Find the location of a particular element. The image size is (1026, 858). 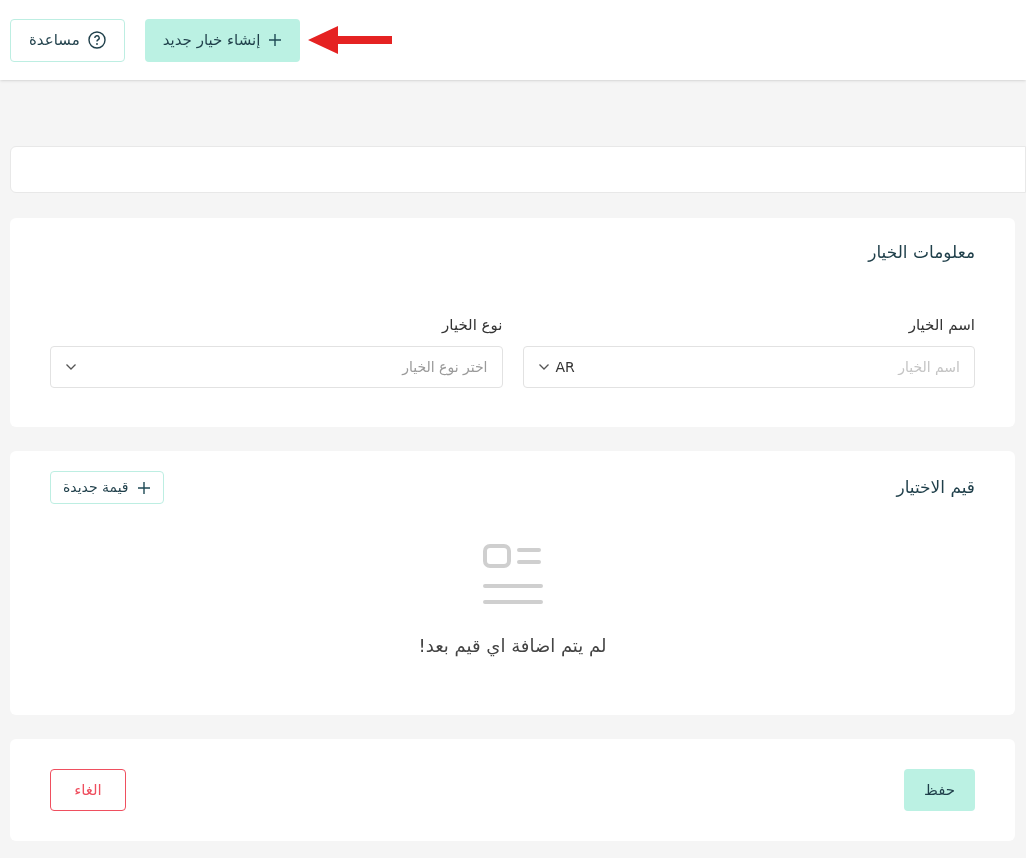

add-value-button: قيمة جديدة is located at coordinates (107, 487).